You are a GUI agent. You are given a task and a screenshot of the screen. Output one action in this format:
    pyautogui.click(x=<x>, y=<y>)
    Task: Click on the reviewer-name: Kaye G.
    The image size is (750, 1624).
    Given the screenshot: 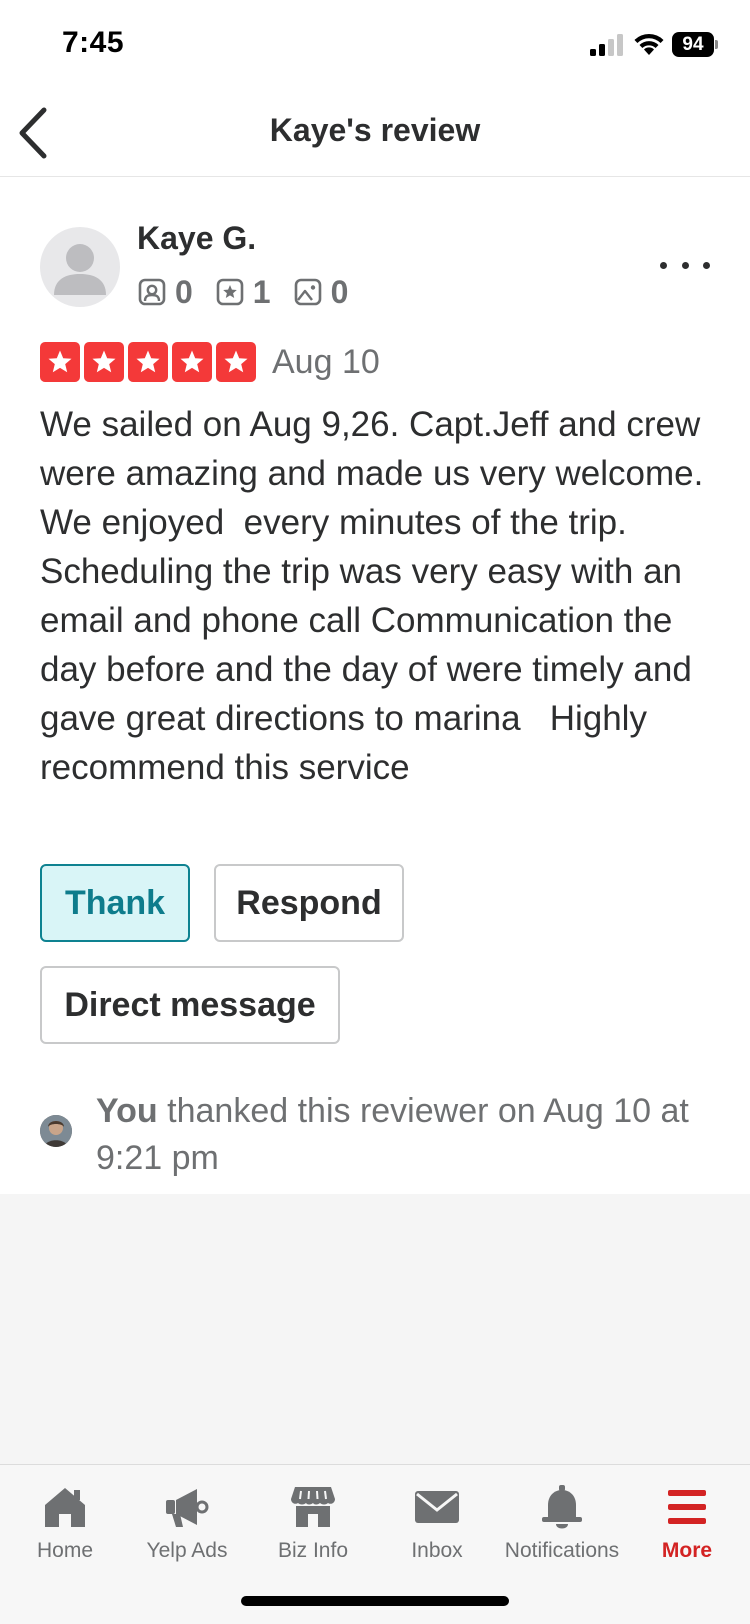 What is the action you would take?
    pyautogui.click(x=196, y=238)
    